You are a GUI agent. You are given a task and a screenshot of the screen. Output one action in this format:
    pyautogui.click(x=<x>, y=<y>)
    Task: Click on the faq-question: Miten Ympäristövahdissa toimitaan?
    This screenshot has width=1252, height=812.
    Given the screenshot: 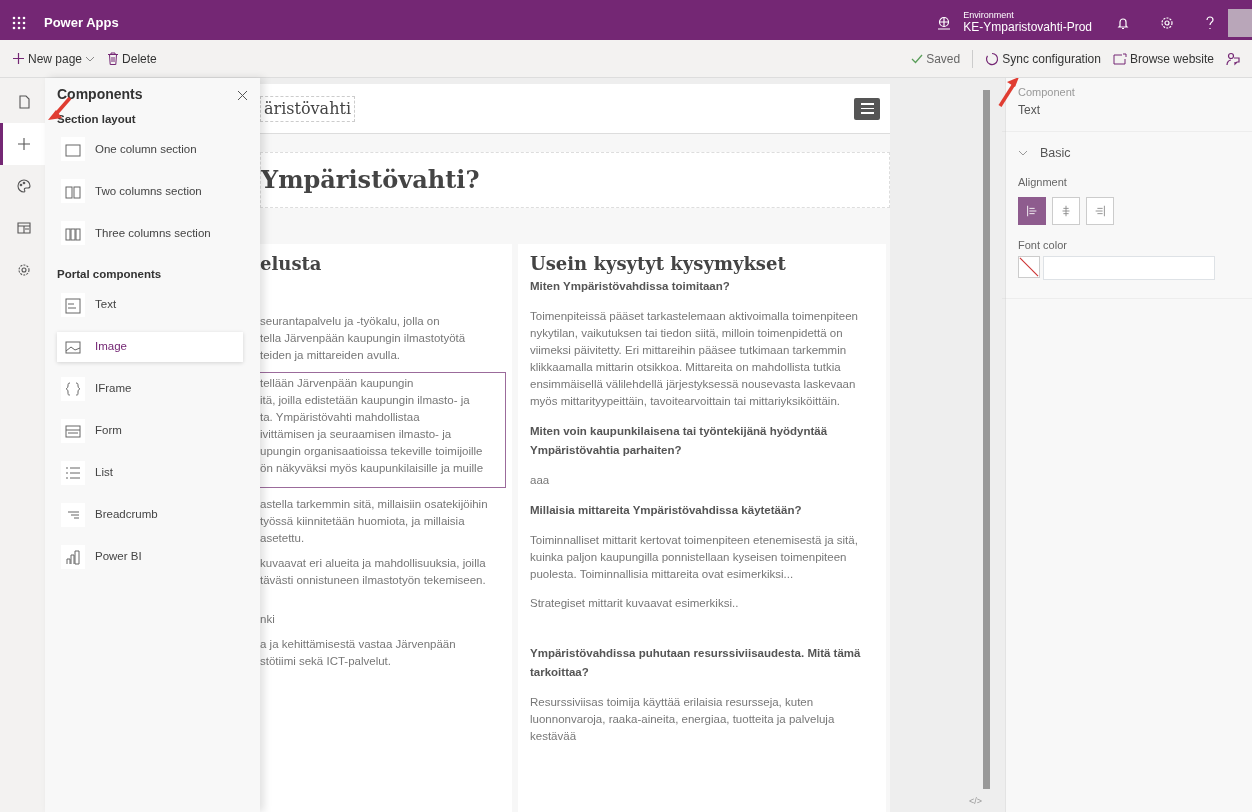 What is the action you would take?
    pyautogui.click(x=630, y=286)
    